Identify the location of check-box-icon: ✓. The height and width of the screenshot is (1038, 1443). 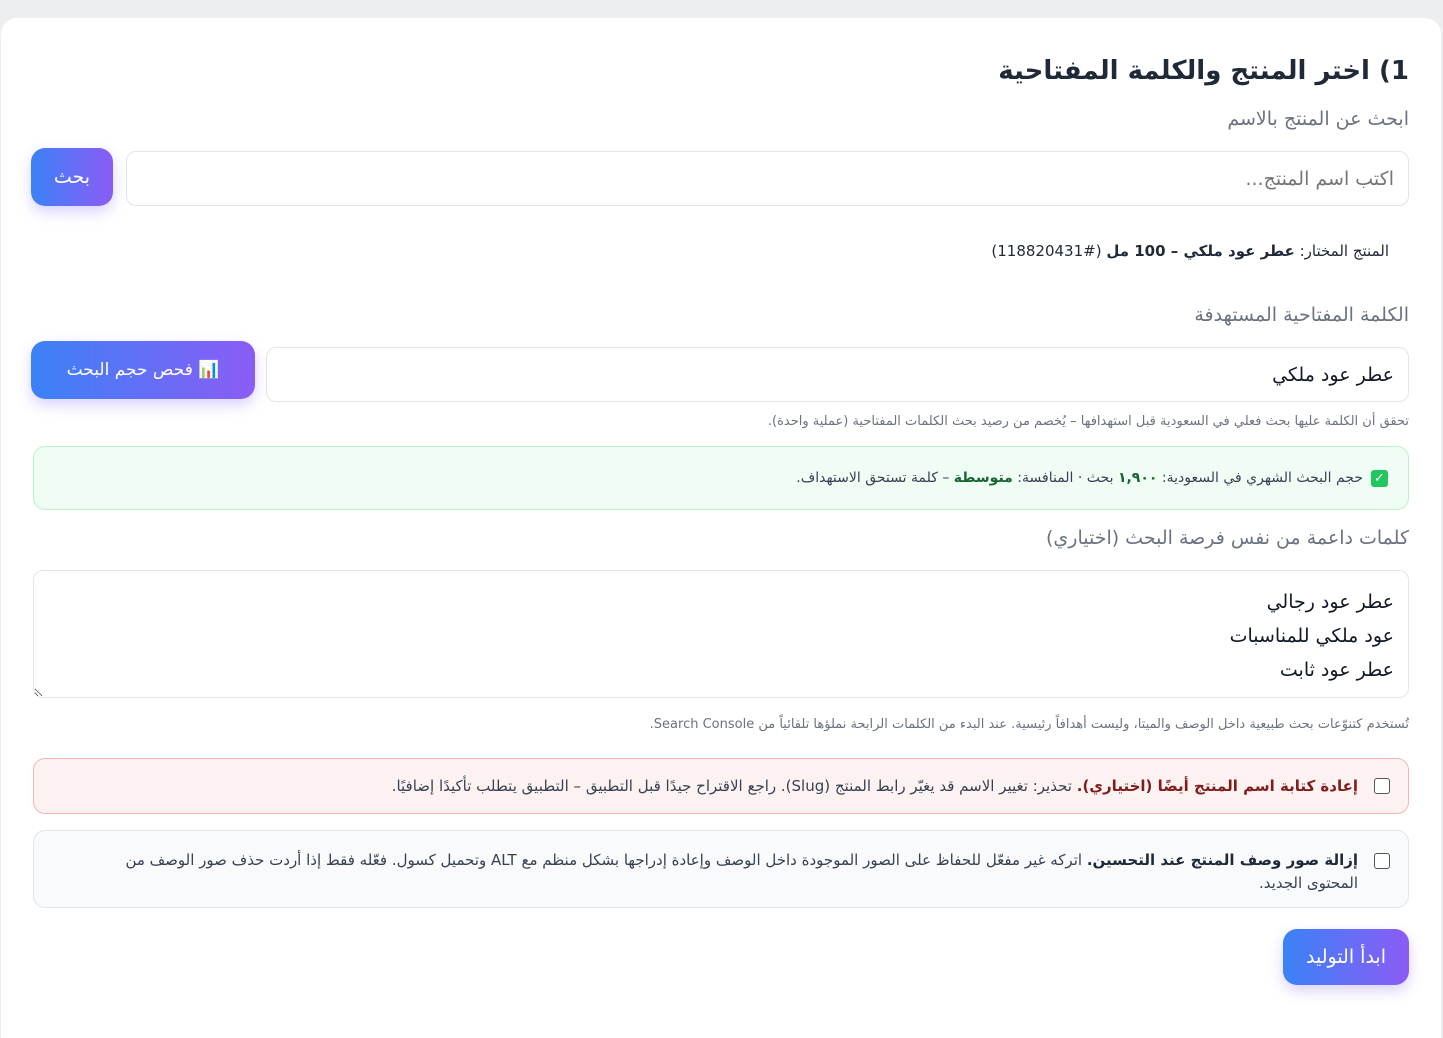
(1379, 478).